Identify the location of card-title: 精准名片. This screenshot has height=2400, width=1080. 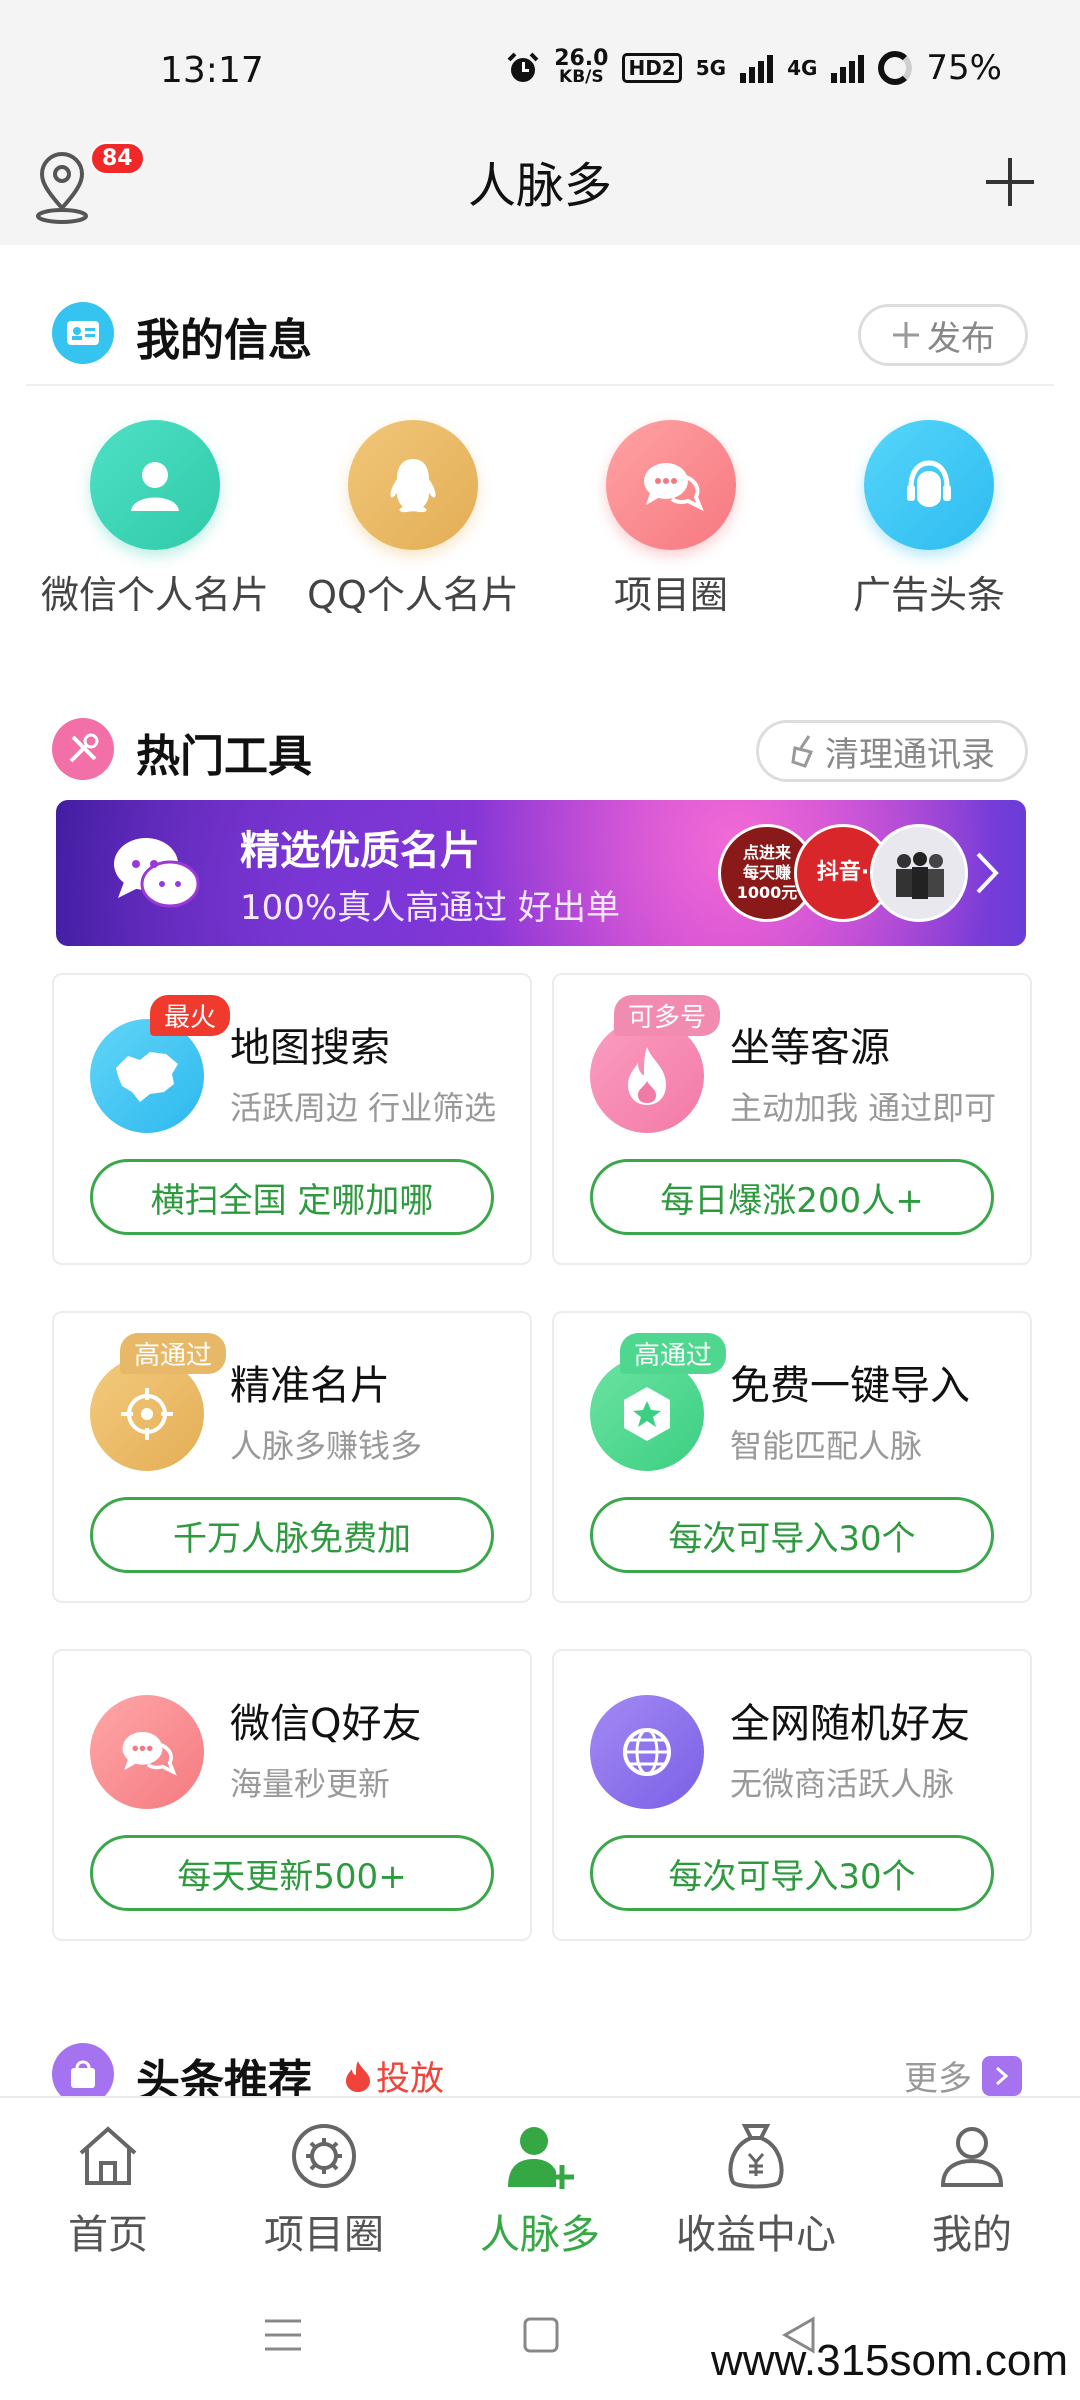
(310, 1386).